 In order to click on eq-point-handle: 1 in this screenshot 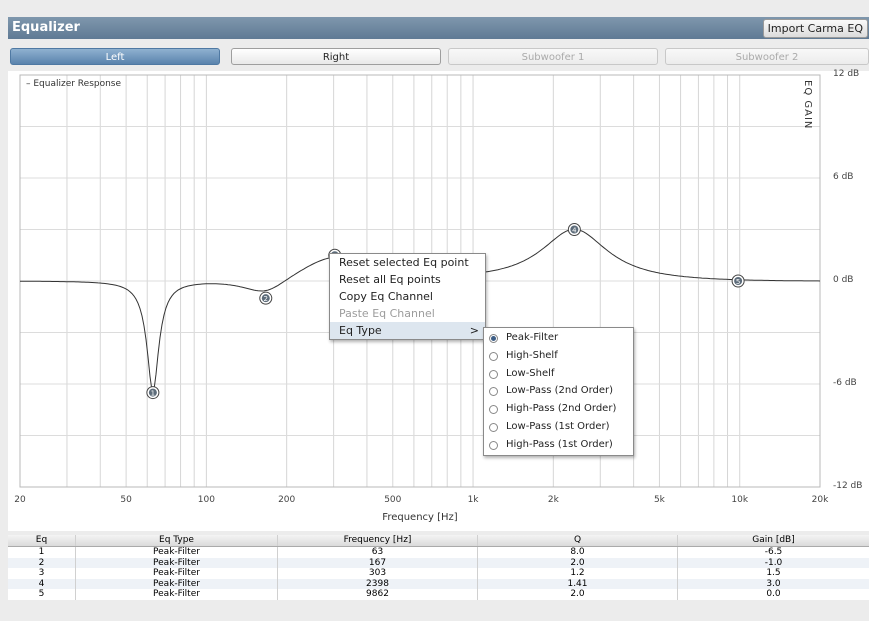, I will do `click(153, 393)`.